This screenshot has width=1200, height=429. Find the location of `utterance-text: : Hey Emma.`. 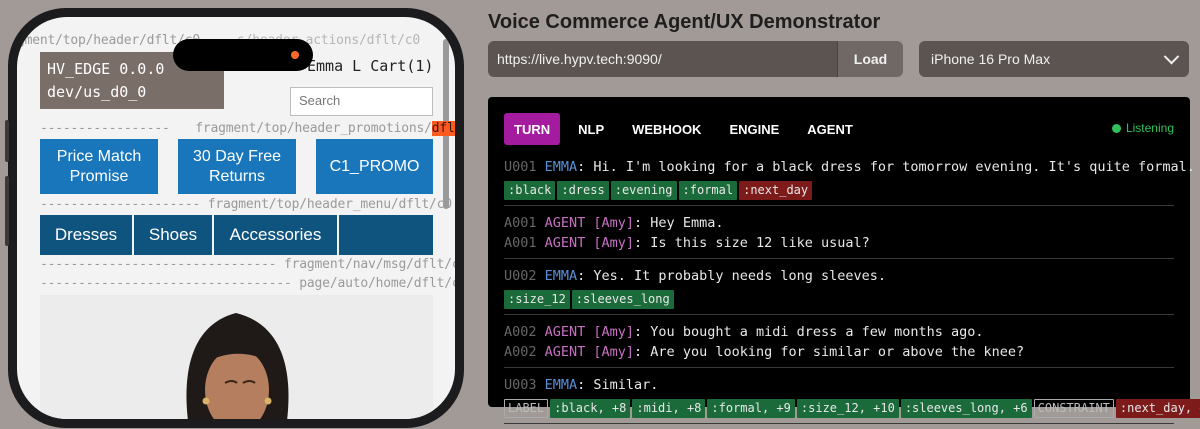

utterance-text: : Hey Emma. is located at coordinates (679, 223).